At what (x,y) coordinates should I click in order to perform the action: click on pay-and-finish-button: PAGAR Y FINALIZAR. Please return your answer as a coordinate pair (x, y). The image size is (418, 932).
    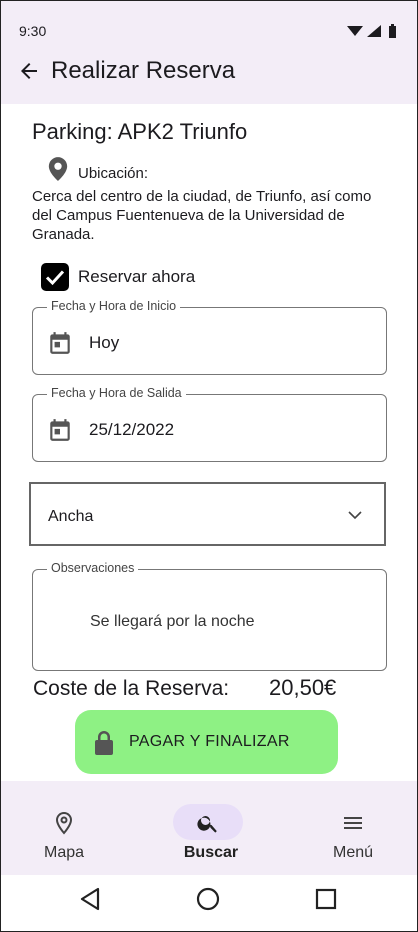
    Looking at the image, I should click on (206, 742).